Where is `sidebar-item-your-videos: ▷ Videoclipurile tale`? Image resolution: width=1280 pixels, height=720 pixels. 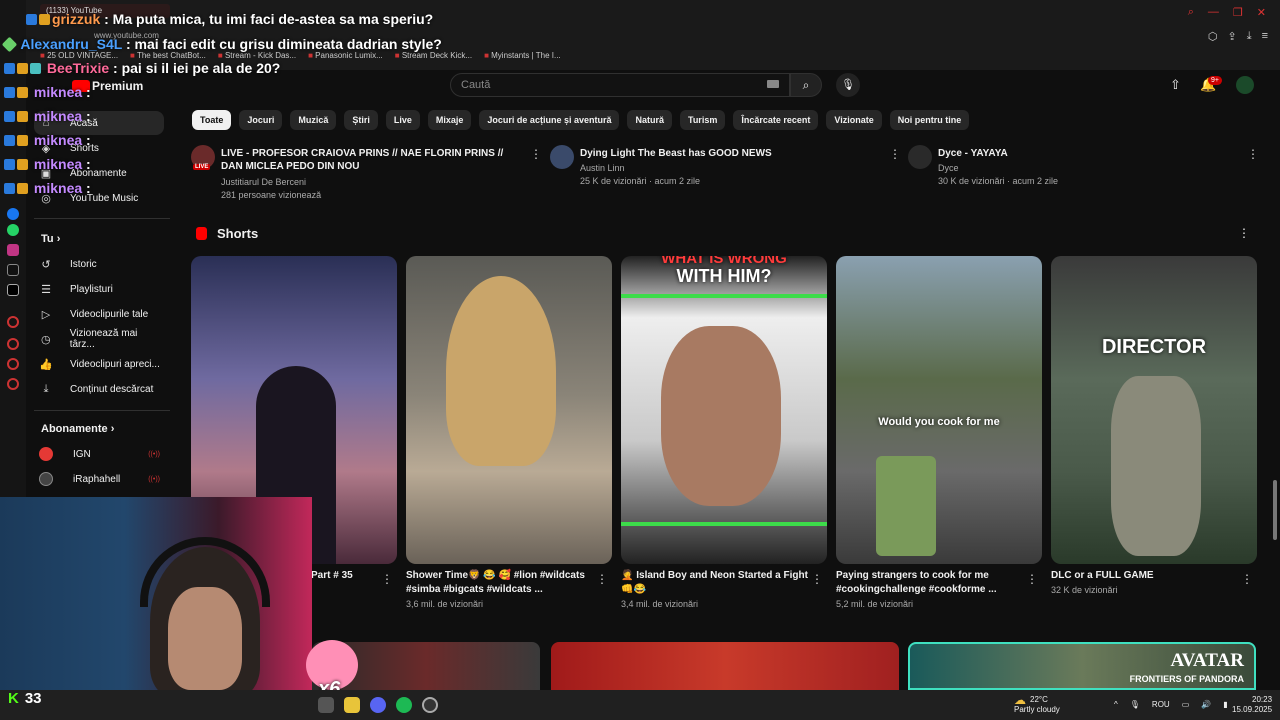
sidebar-item-your-videos: ▷ Videoclipurile tale is located at coordinates (99, 314).